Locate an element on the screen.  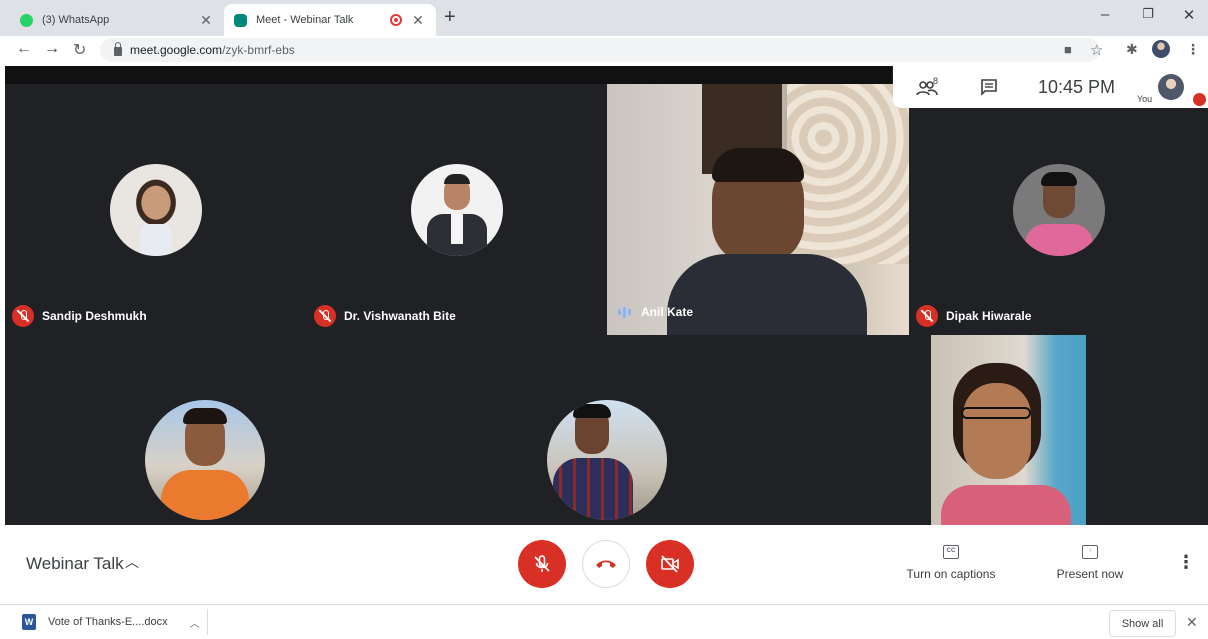
captions-label: Turn on captions is located at coordinates (951, 574).